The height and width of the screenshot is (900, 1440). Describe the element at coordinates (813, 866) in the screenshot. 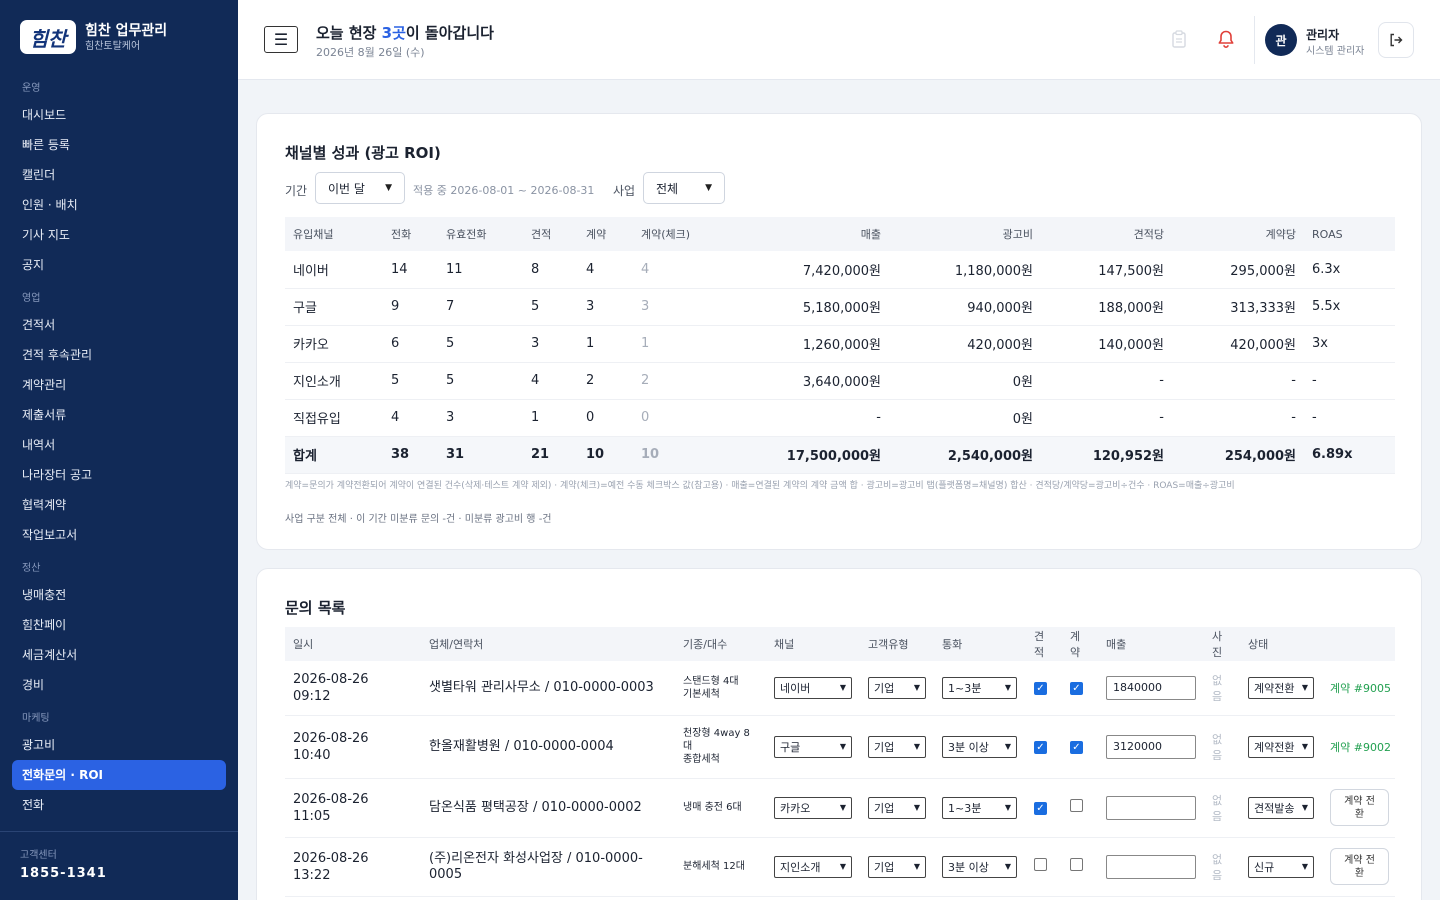

I see `channel-select: 지인소개 ▼` at that location.